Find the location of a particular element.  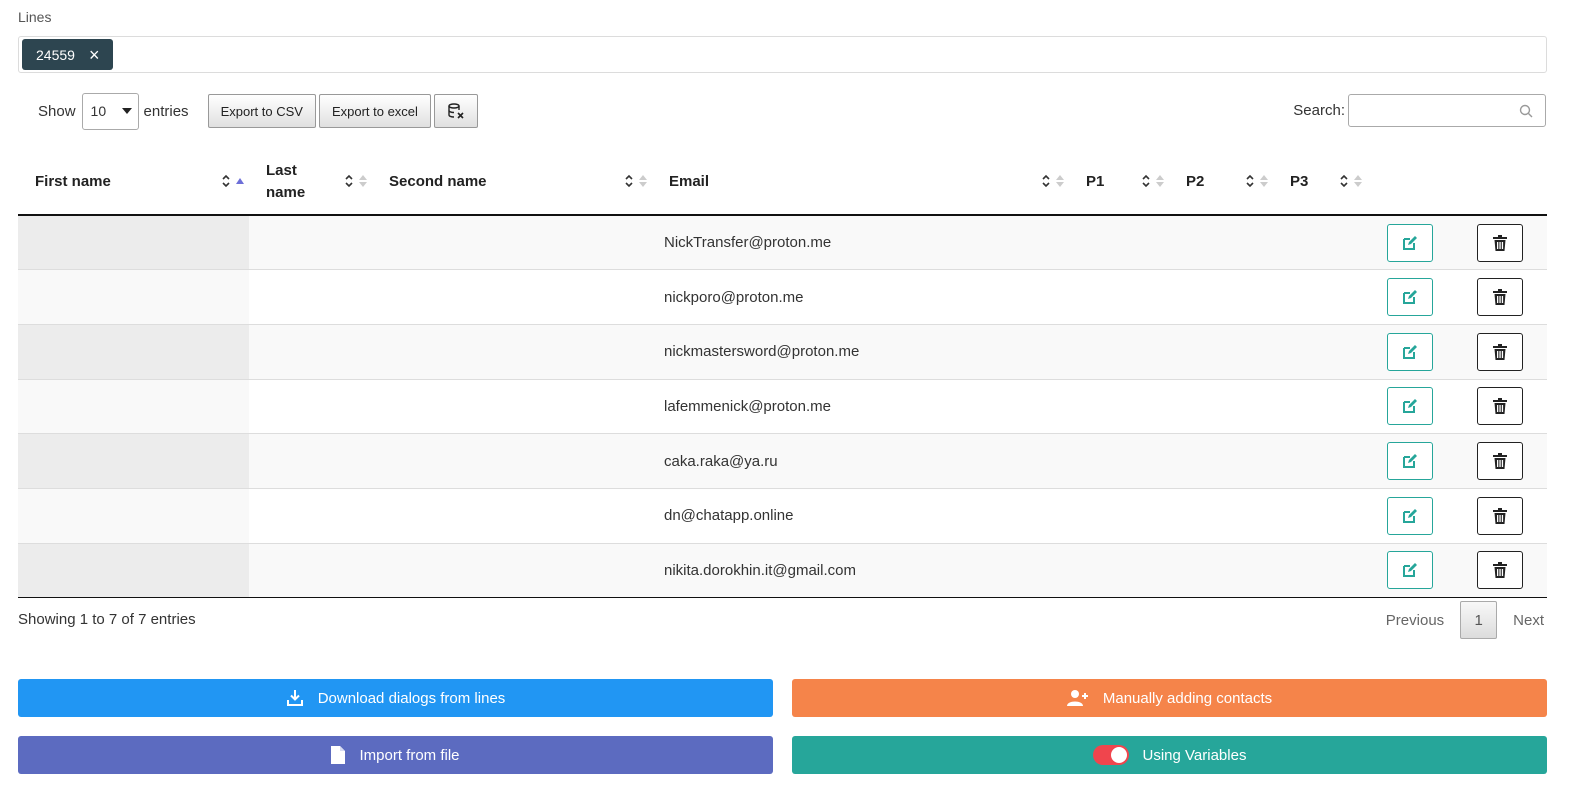

search-group: Search: is located at coordinates (1419, 110).